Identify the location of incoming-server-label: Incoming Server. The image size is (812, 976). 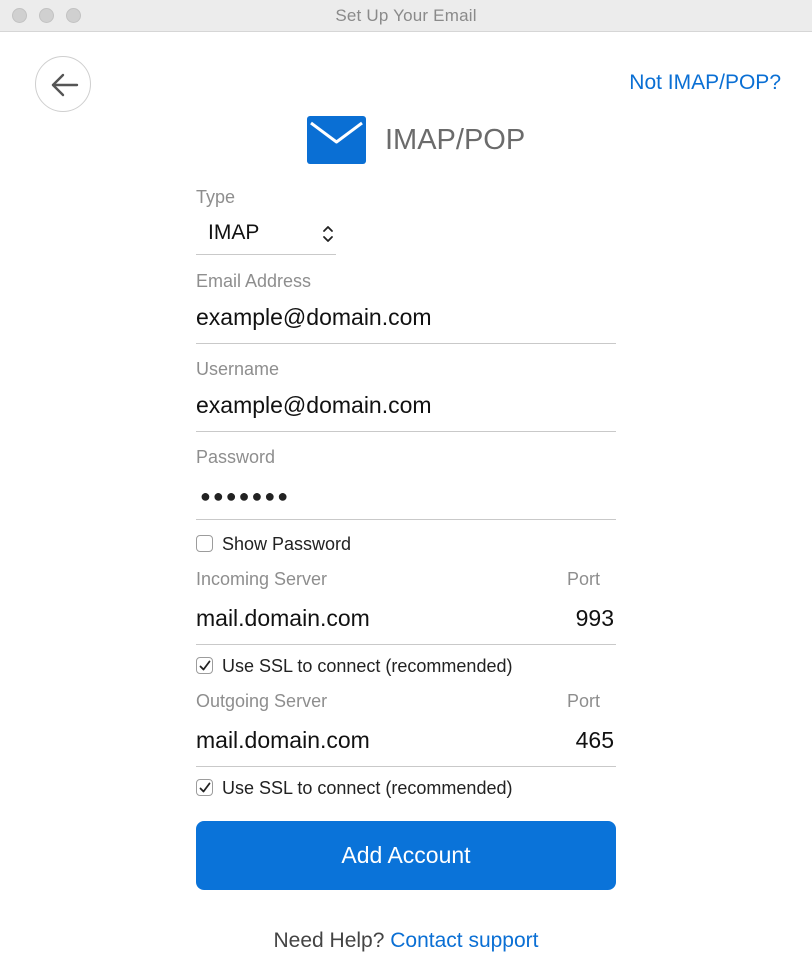
(262, 579).